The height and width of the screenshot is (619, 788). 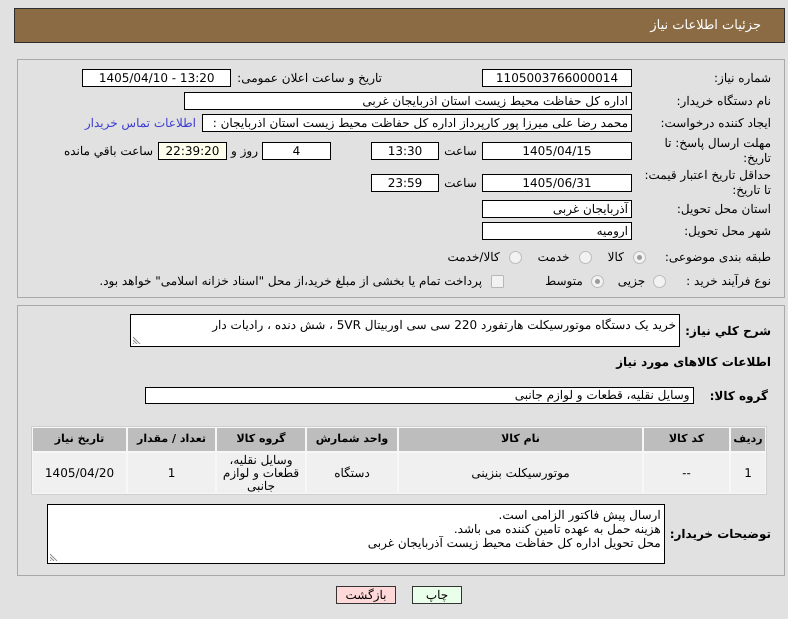 I want to click on remaining-label: ساعت باقي مانده, so click(x=108, y=151).